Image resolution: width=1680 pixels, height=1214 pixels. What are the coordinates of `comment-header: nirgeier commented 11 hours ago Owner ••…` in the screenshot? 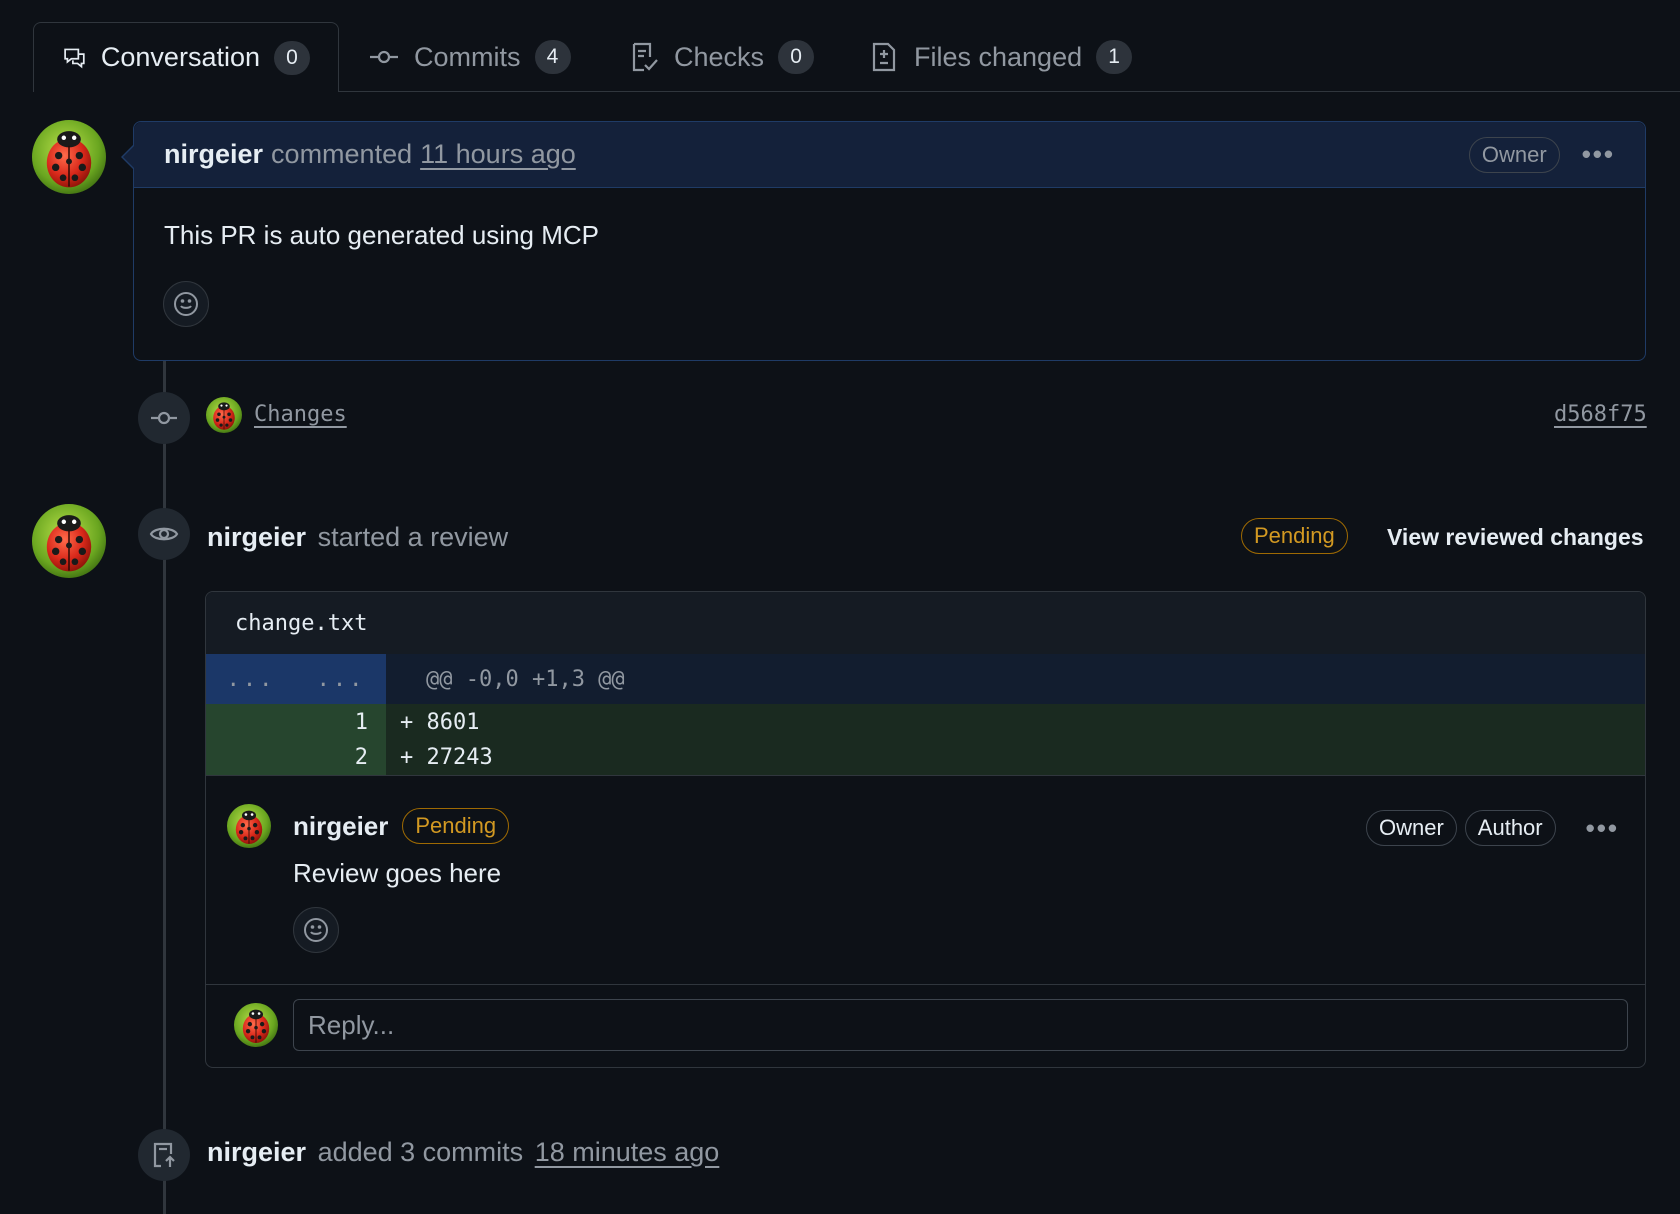 It's located at (889, 155).